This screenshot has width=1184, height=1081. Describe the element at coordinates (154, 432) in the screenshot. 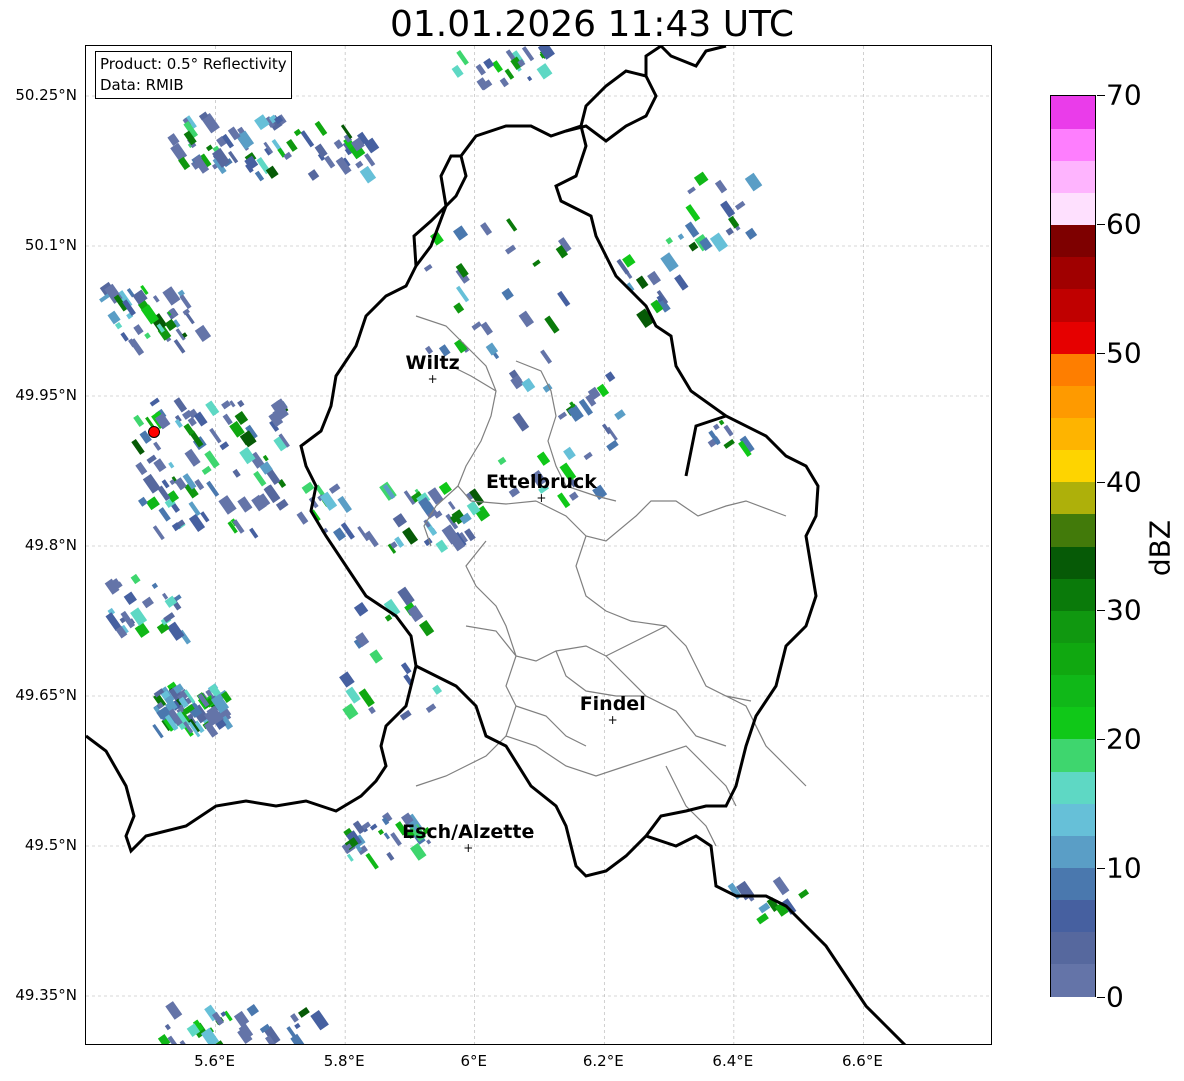

I see `radar-site-marker` at that location.